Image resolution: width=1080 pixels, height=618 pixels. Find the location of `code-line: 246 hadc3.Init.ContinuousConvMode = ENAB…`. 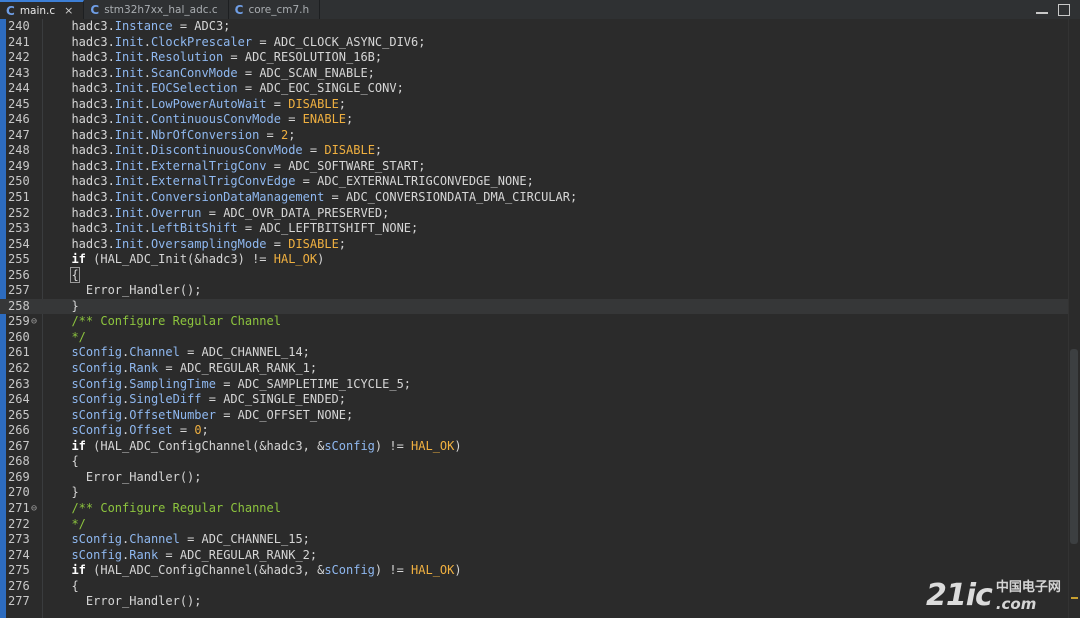

code-line: 246 hadc3.Init.ContinuousConvMode = ENAB… is located at coordinates (534, 120).